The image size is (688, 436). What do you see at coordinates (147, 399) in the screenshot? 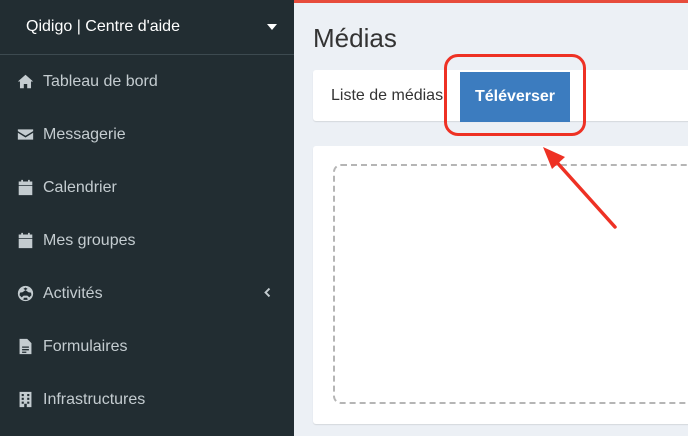
I see `sidebar-item-infrastructures: Infrastructures` at bounding box center [147, 399].